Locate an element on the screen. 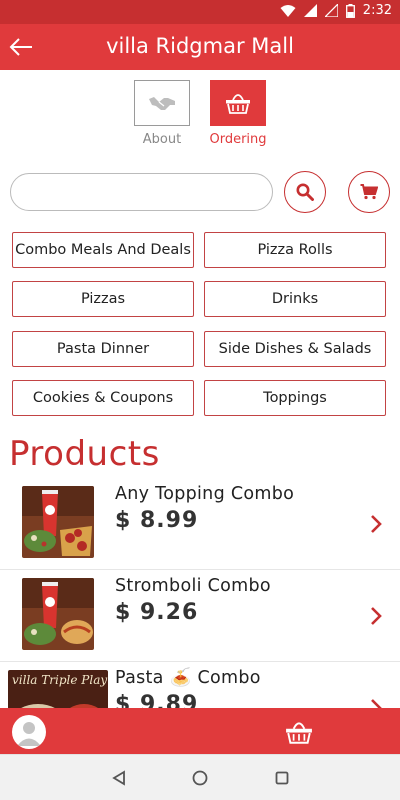 The image size is (400, 800). system-nav-bar is located at coordinates (200, 777).